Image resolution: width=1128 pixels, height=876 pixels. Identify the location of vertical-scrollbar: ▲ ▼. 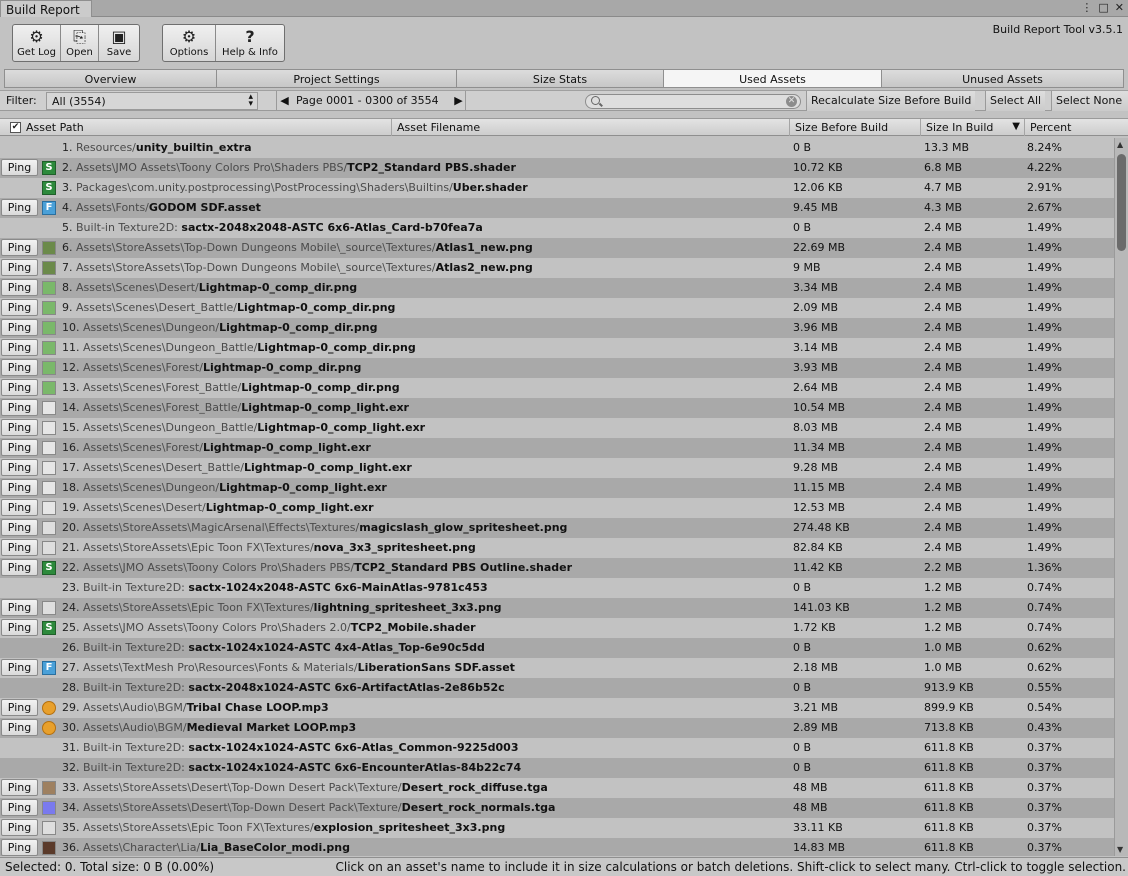
(1121, 497).